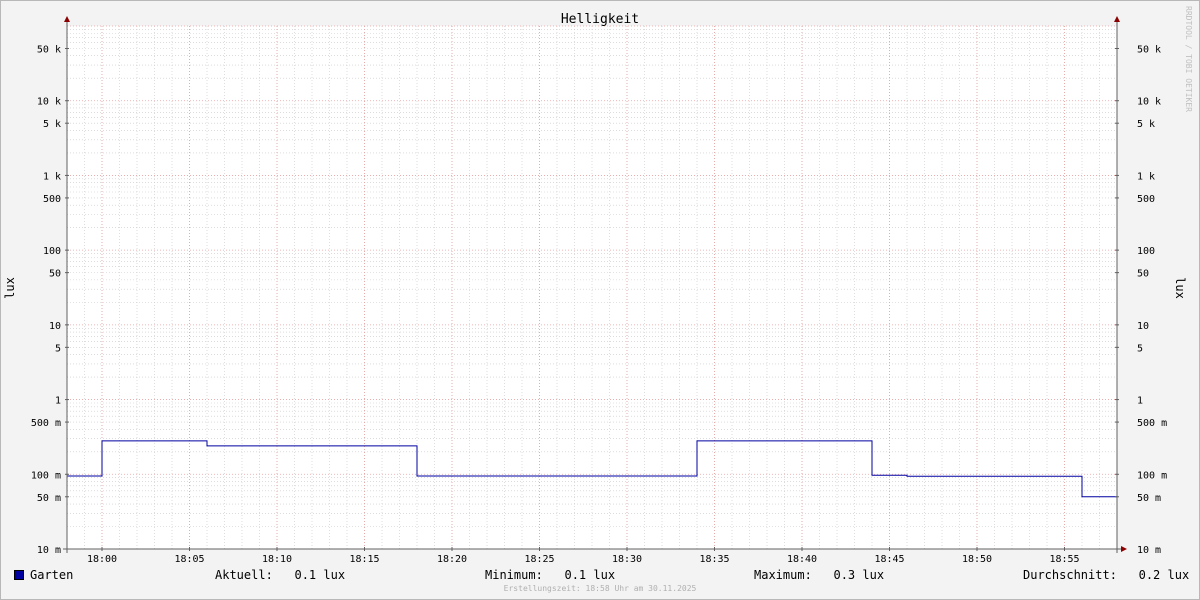 This screenshot has width=1200, height=600. What do you see at coordinates (1146, 124) in the screenshot?
I see `y-tick-label-right: 5 k` at bounding box center [1146, 124].